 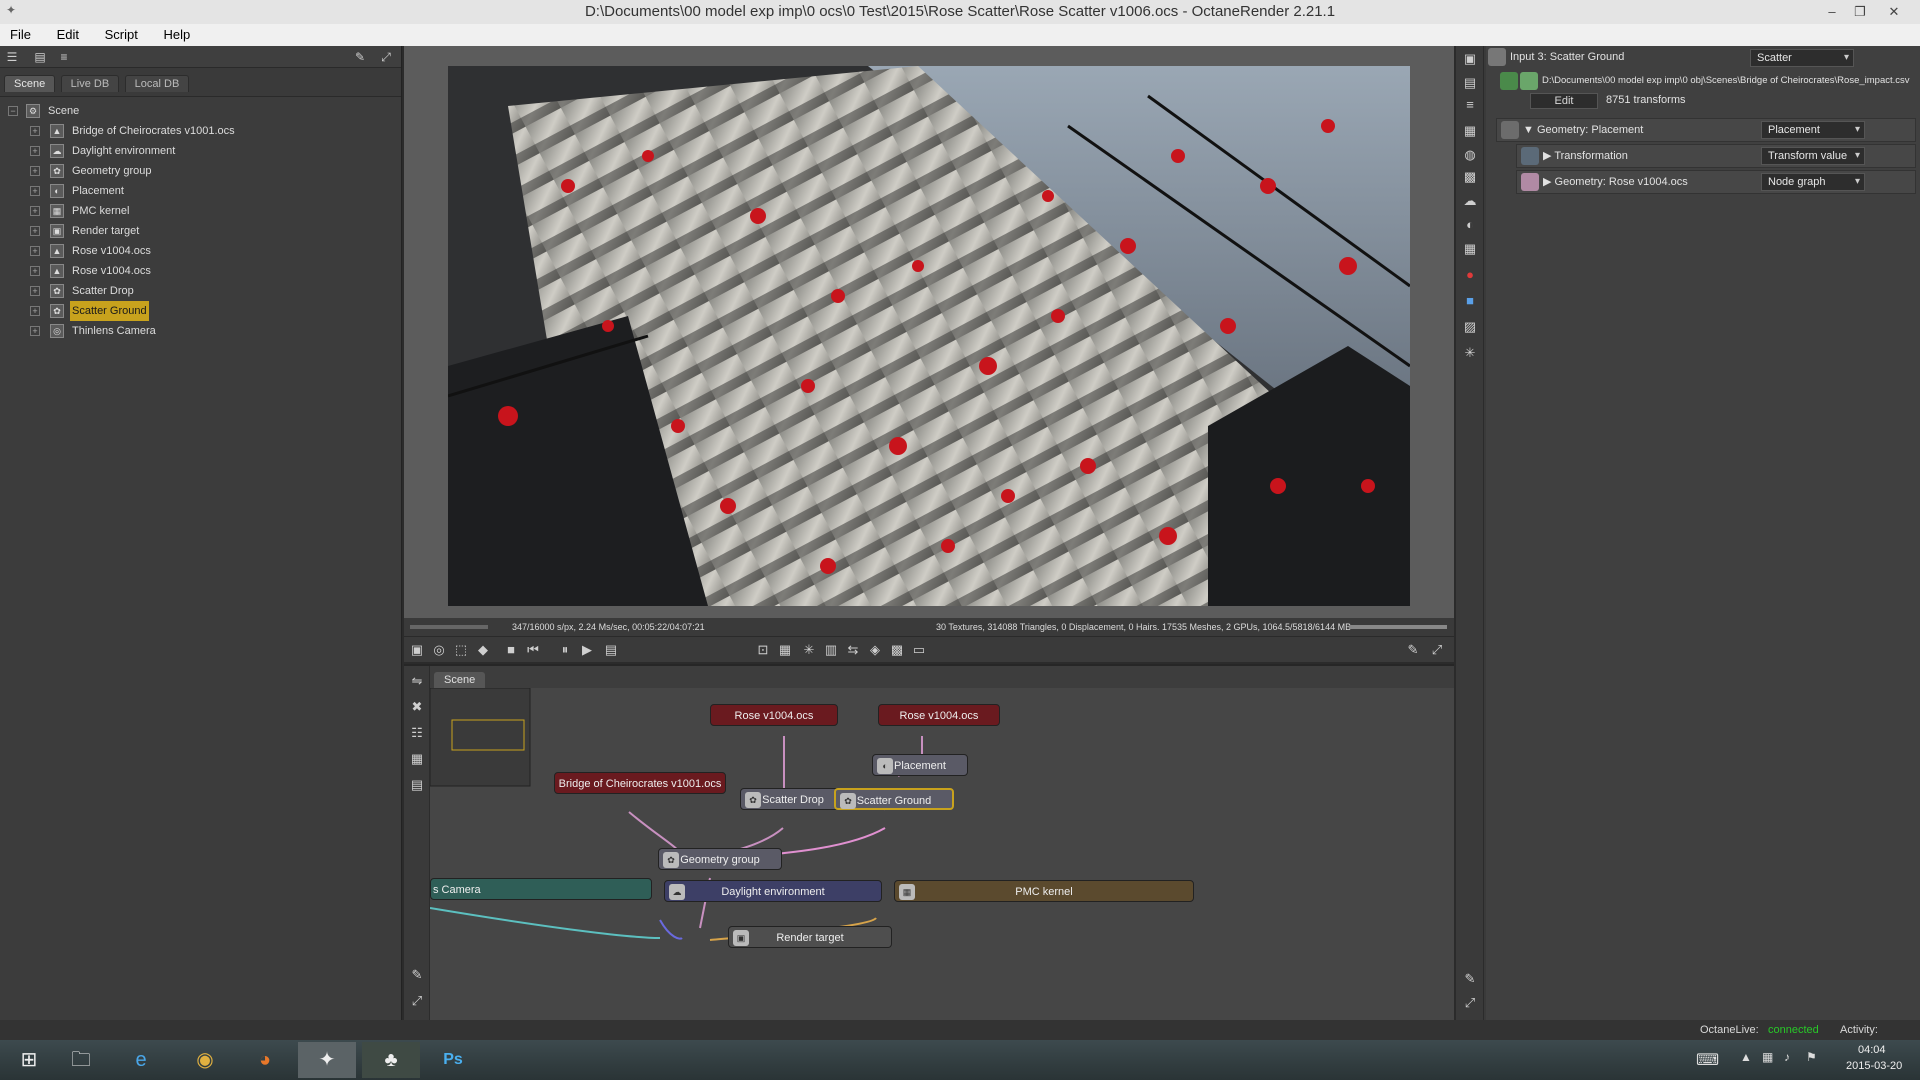 I want to click on menu-help: Help, so click(x=177, y=33).